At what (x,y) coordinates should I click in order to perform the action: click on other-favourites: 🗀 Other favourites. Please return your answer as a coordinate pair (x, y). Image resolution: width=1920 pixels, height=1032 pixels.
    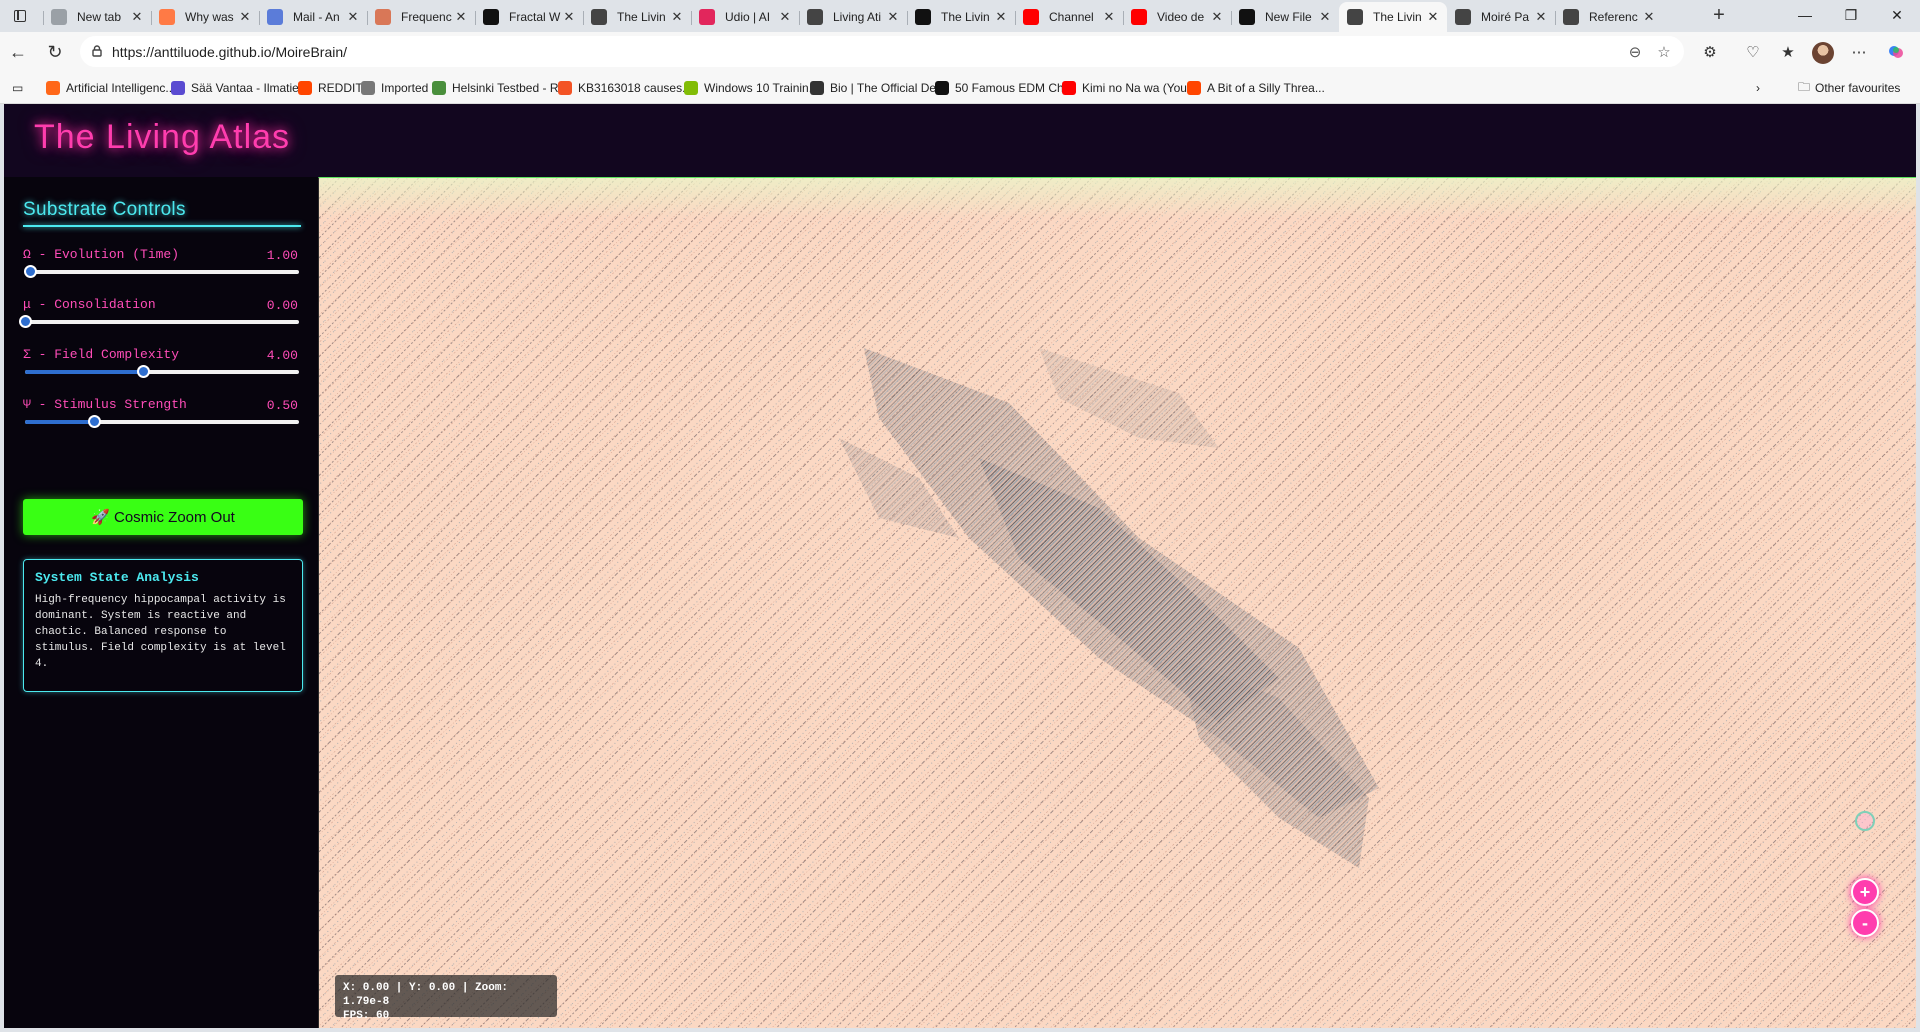
    Looking at the image, I should click on (1849, 88).